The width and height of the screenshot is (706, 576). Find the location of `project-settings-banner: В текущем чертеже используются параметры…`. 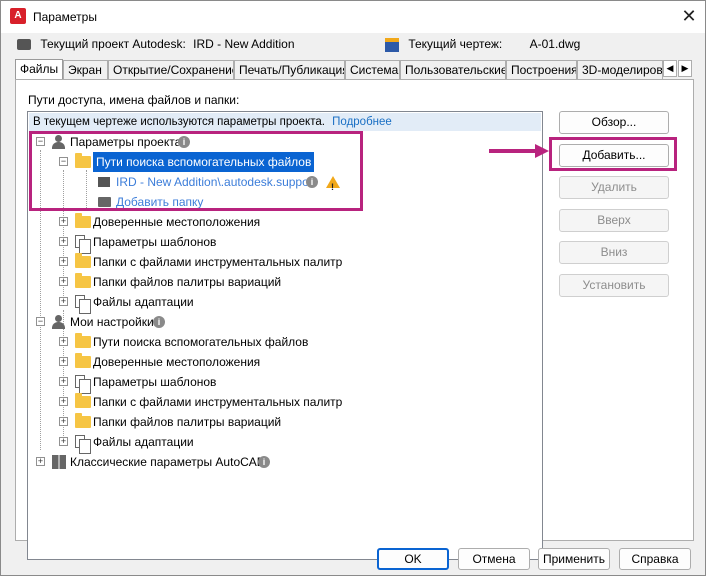

project-settings-banner: В текущем чертеже используются параметры… is located at coordinates (285, 122).